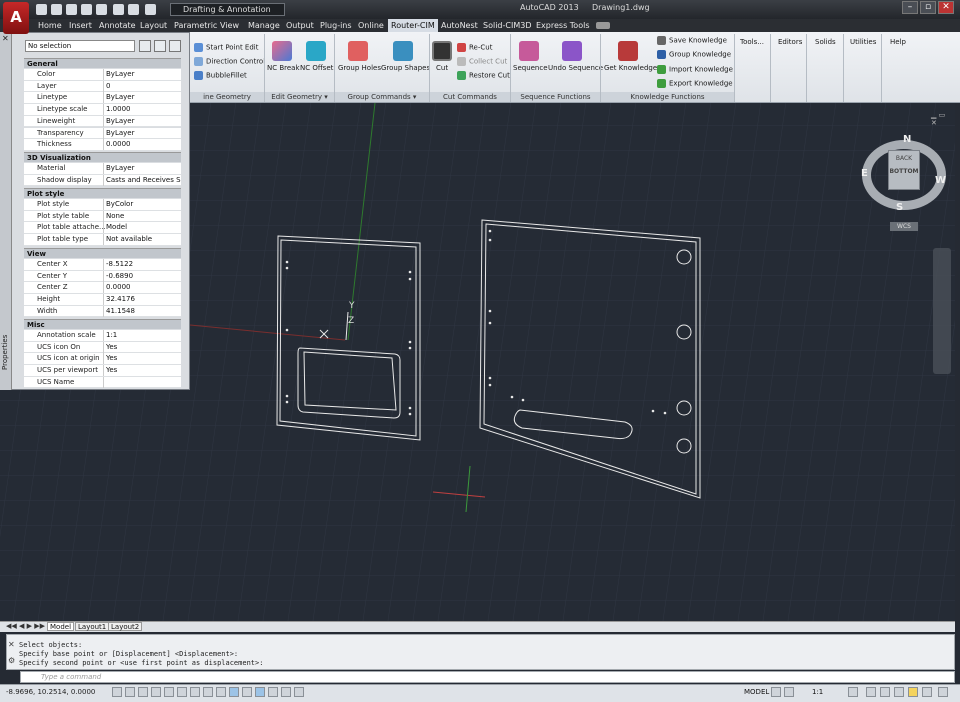 The width and height of the screenshot is (960, 702). I want to click on prop-row: Linetype ByLayer, so click(102, 98).